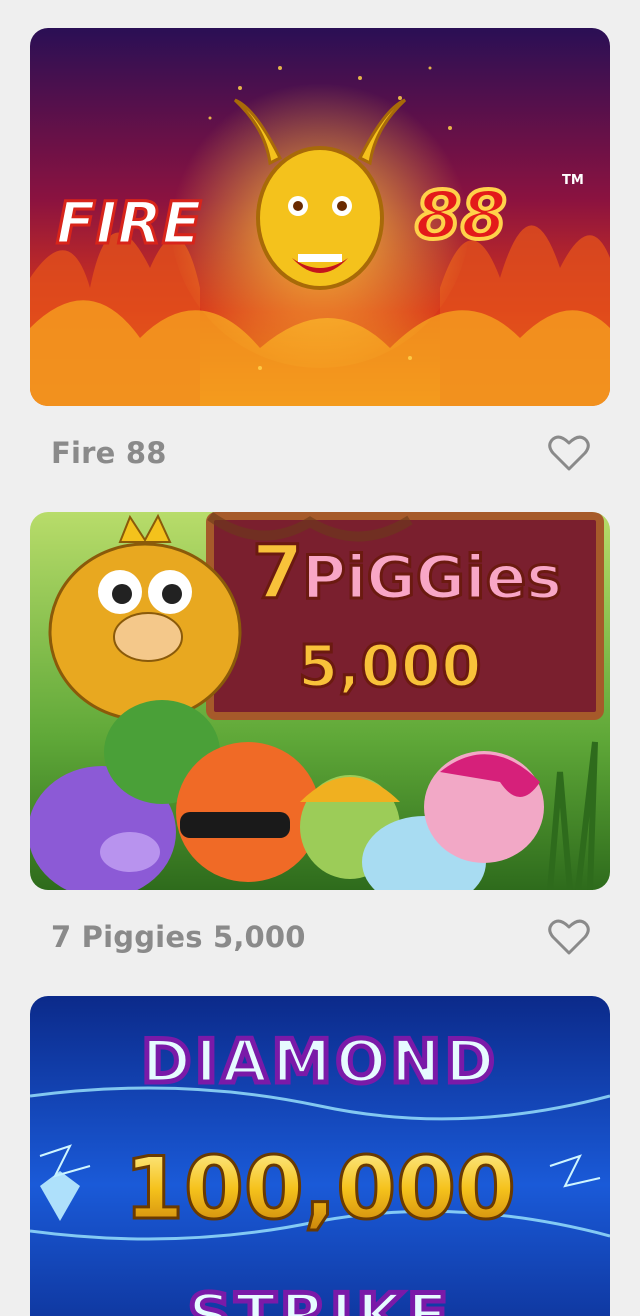 This screenshot has height=1316, width=640. Describe the element at coordinates (320, 1298) in the screenshot. I see `logo-sub: STRIKE` at that location.